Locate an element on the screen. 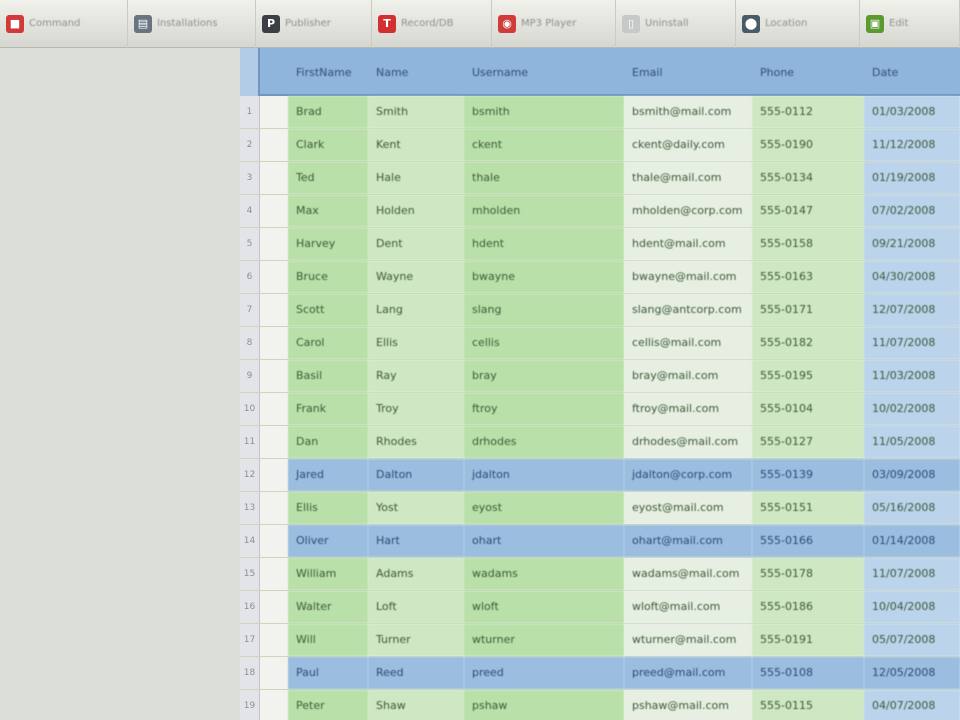  row-number: 14 is located at coordinates (250, 541).